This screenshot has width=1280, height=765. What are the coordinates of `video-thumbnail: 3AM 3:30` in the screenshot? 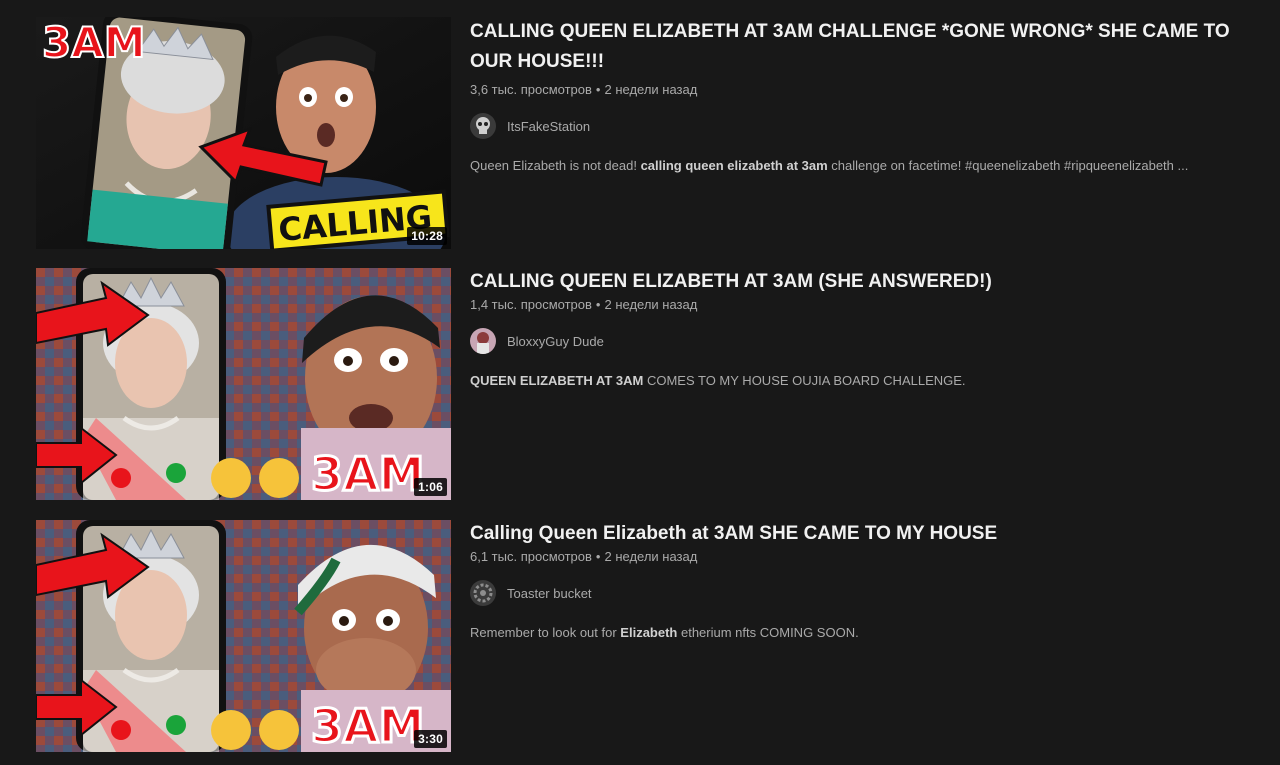 It's located at (243, 636).